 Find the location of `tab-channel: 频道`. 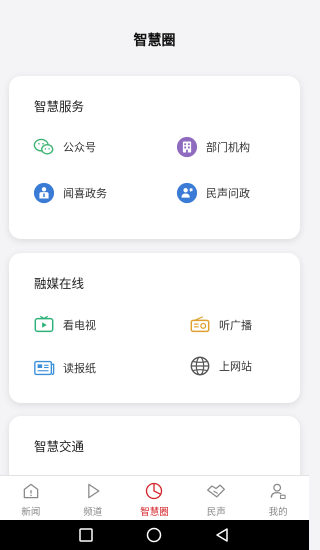

tab-channel: 频道 is located at coordinates (93, 498).